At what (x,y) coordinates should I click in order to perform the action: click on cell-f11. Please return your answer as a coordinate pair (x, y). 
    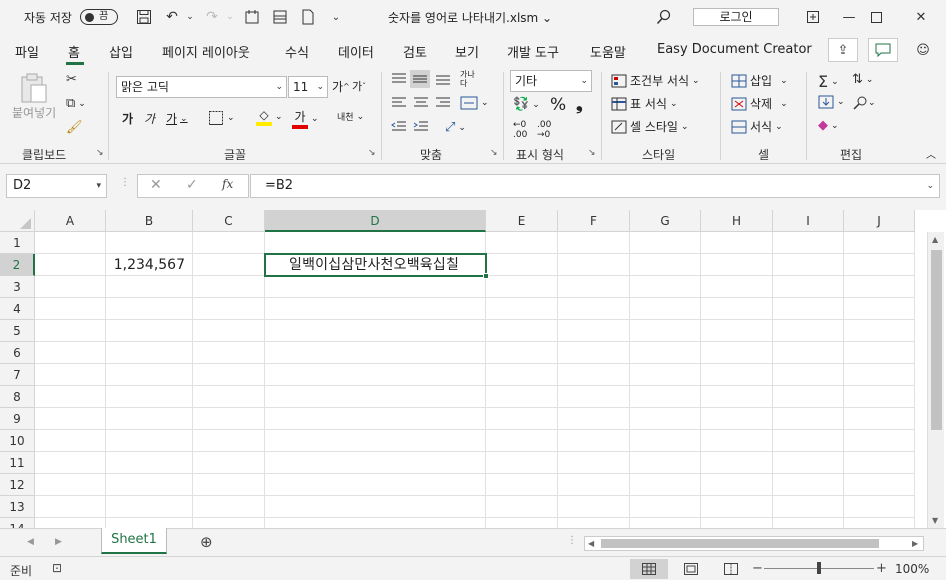
    Looking at the image, I should click on (594, 463).